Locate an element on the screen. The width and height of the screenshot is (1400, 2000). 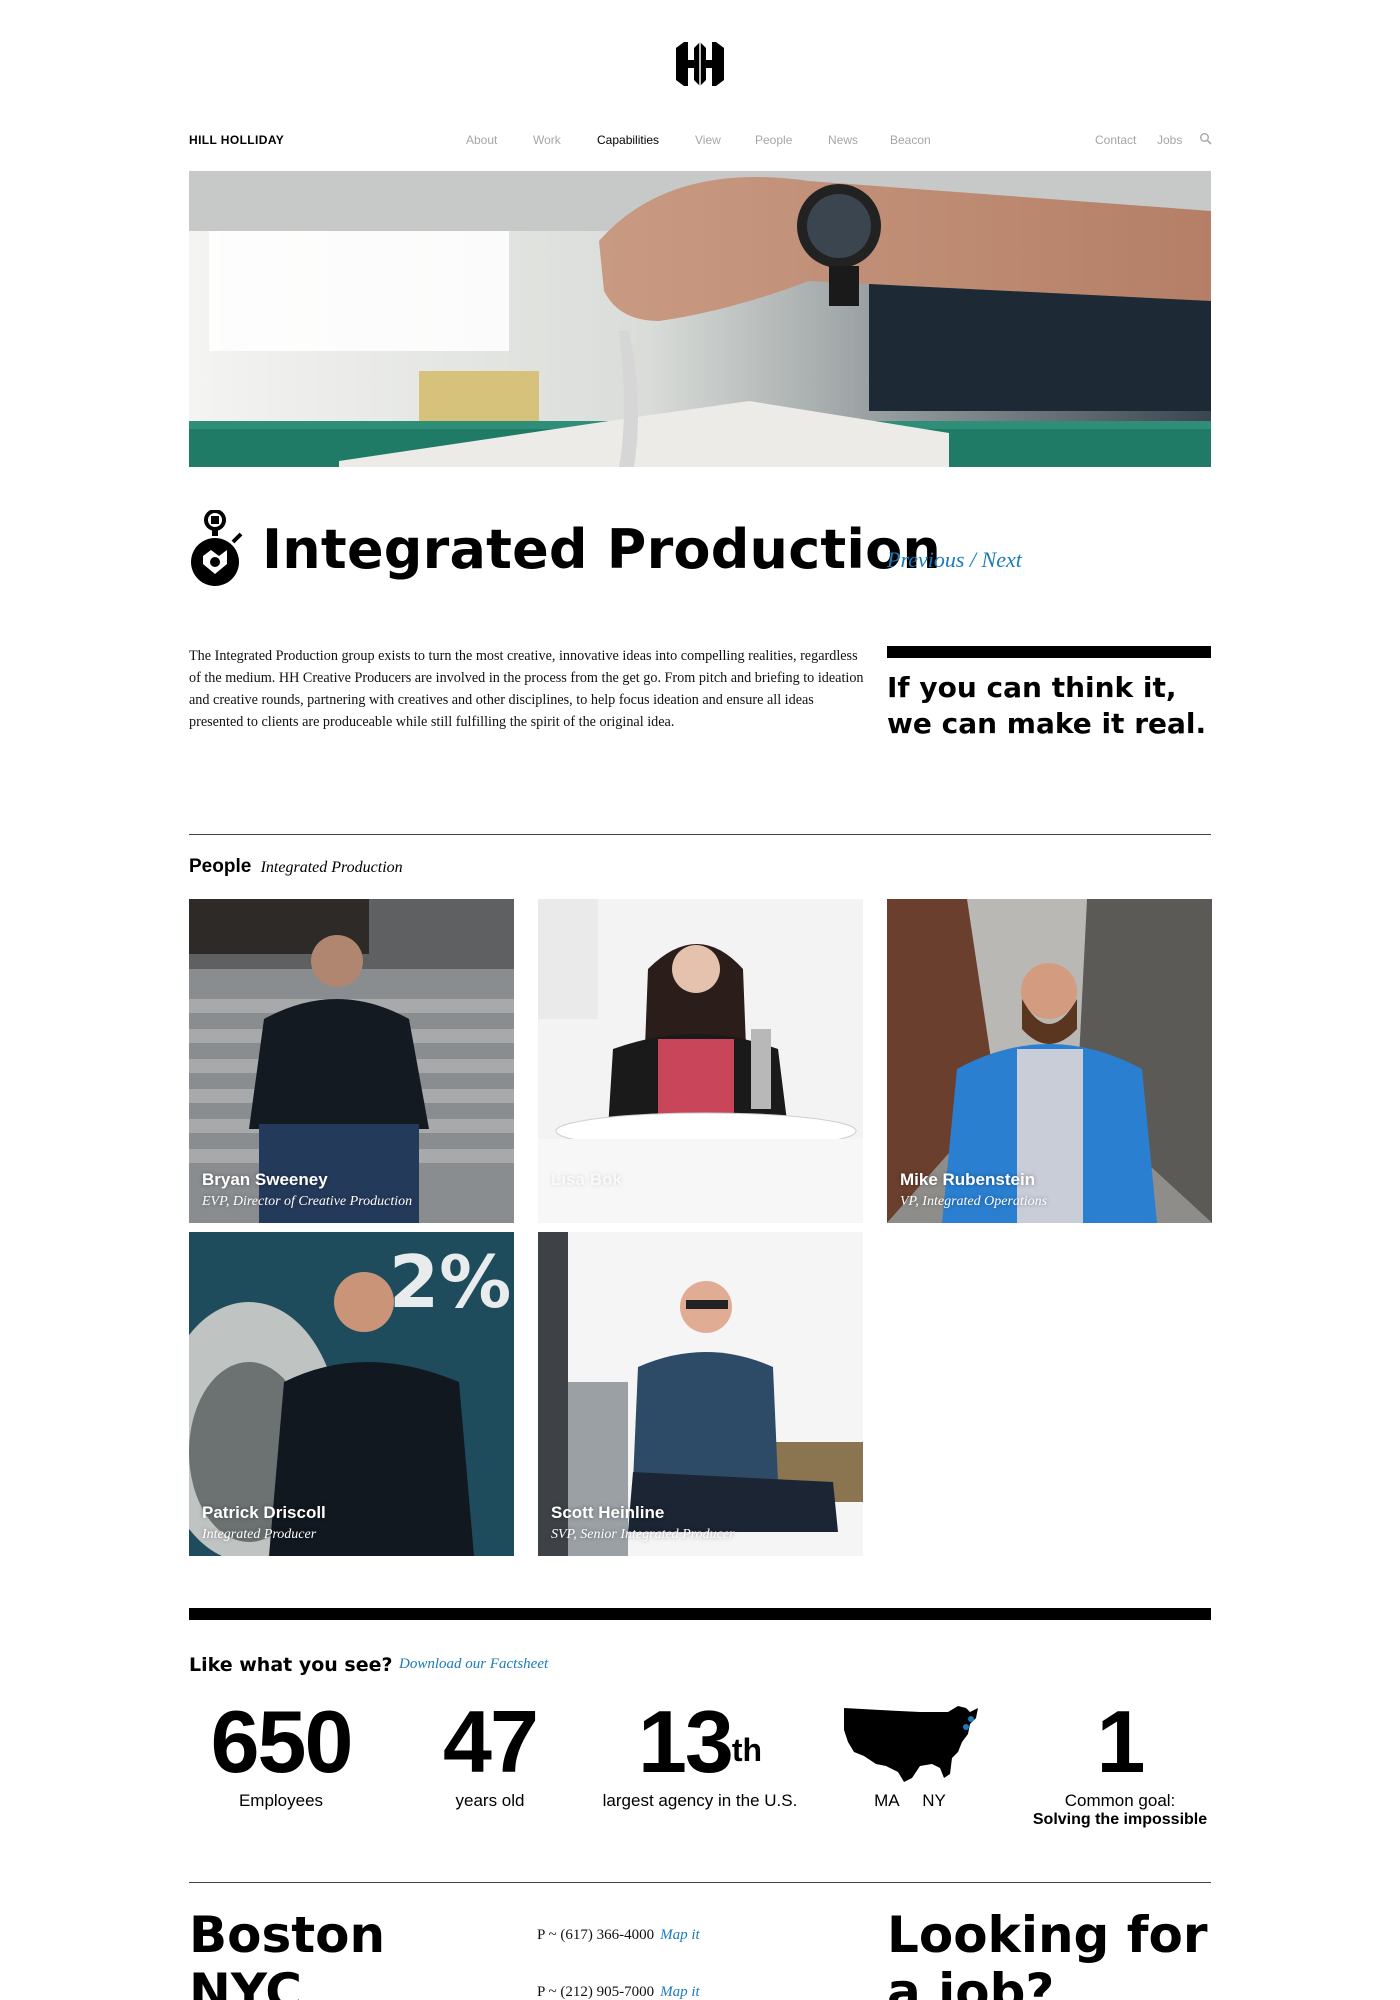
stat-rank-value: 13th is located at coordinates (700, 1742).